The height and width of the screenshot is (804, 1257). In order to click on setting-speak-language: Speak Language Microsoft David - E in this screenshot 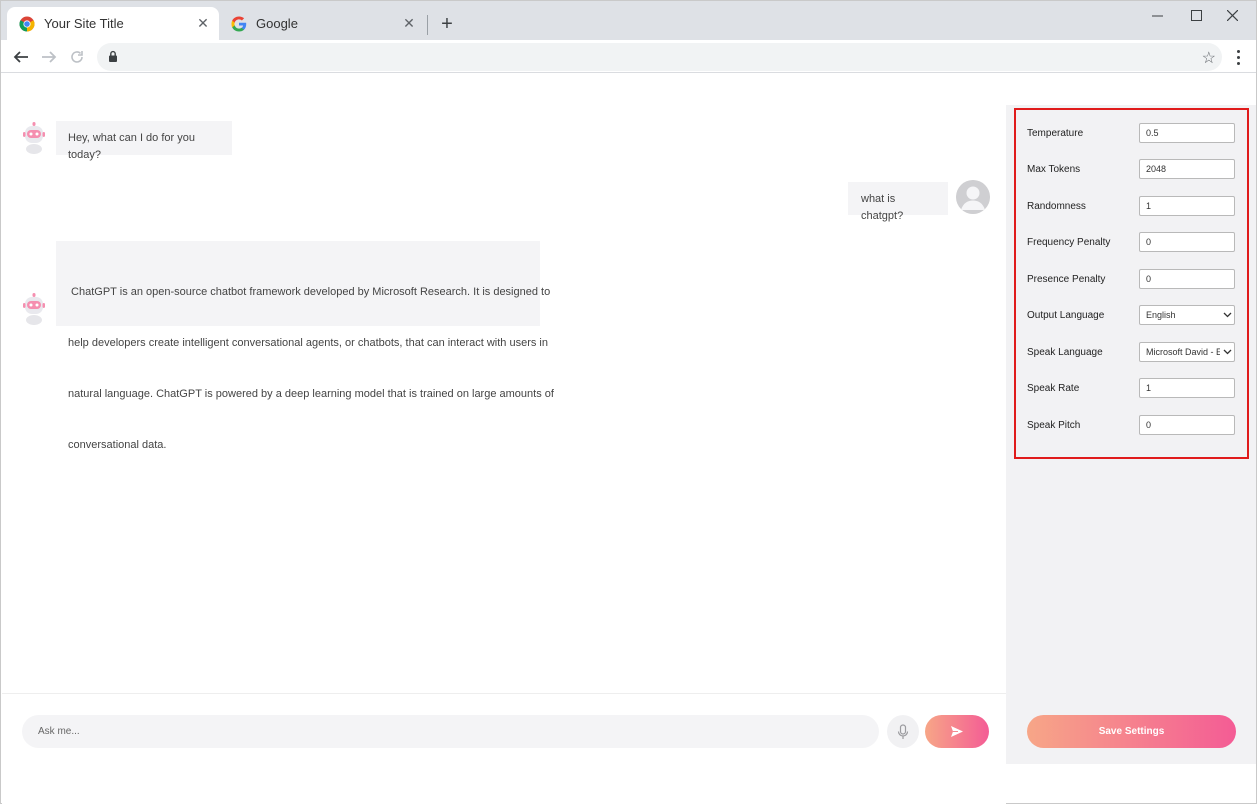, I will do `click(1131, 353)`.